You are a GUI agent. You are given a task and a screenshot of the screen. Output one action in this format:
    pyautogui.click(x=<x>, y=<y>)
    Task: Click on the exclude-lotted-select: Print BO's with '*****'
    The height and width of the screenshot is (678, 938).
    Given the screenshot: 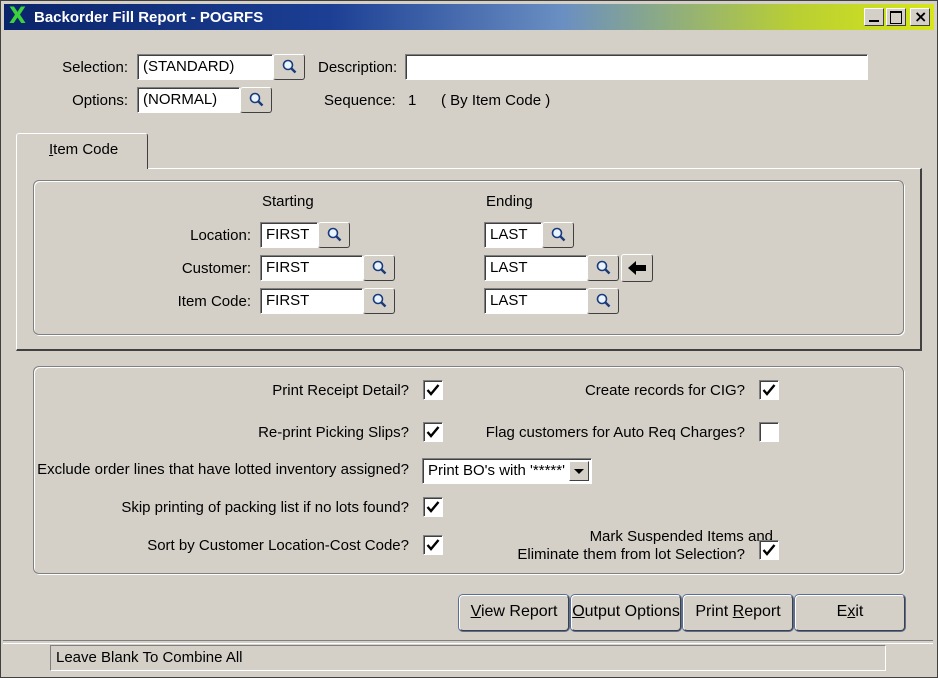 What is the action you would take?
    pyautogui.click(x=507, y=471)
    